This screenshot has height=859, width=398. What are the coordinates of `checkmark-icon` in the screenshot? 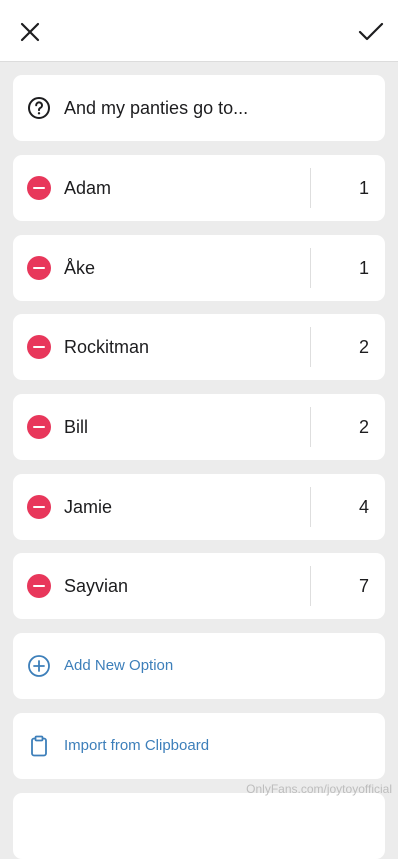 It's located at (371, 32).